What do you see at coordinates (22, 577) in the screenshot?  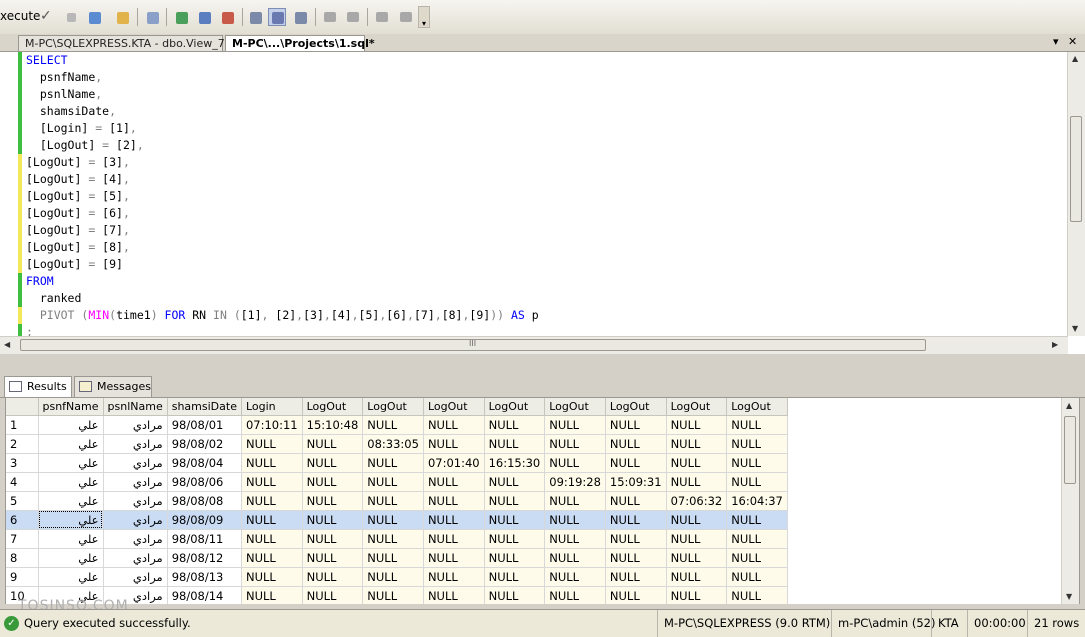 I see `row-number: 9` at bounding box center [22, 577].